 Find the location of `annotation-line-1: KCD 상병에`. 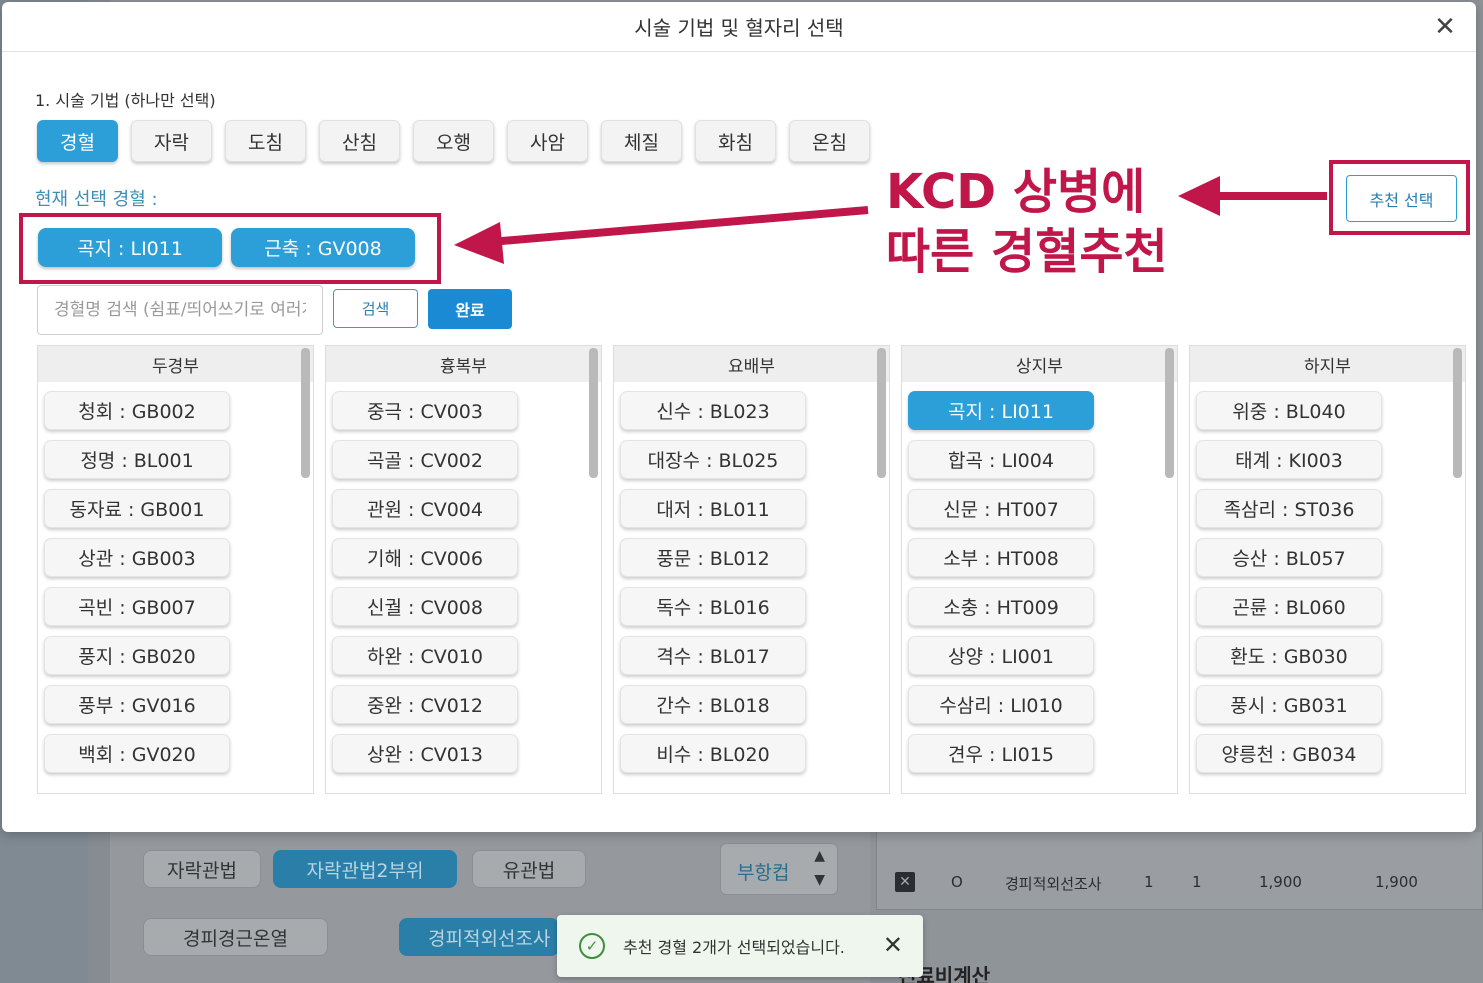

annotation-line-1: KCD 상병에 is located at coordinates (1016, 192).